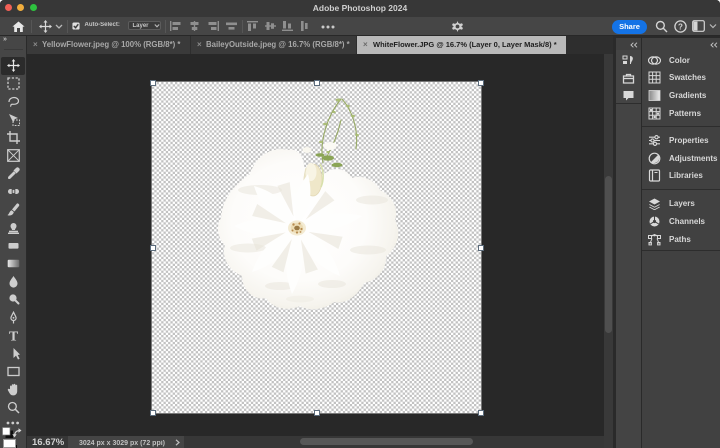  Describe the element at coordinates (122, 443) in the screenshot. I see `svg-text: 3024 px x 3029 px (72 ppi)` at that location.